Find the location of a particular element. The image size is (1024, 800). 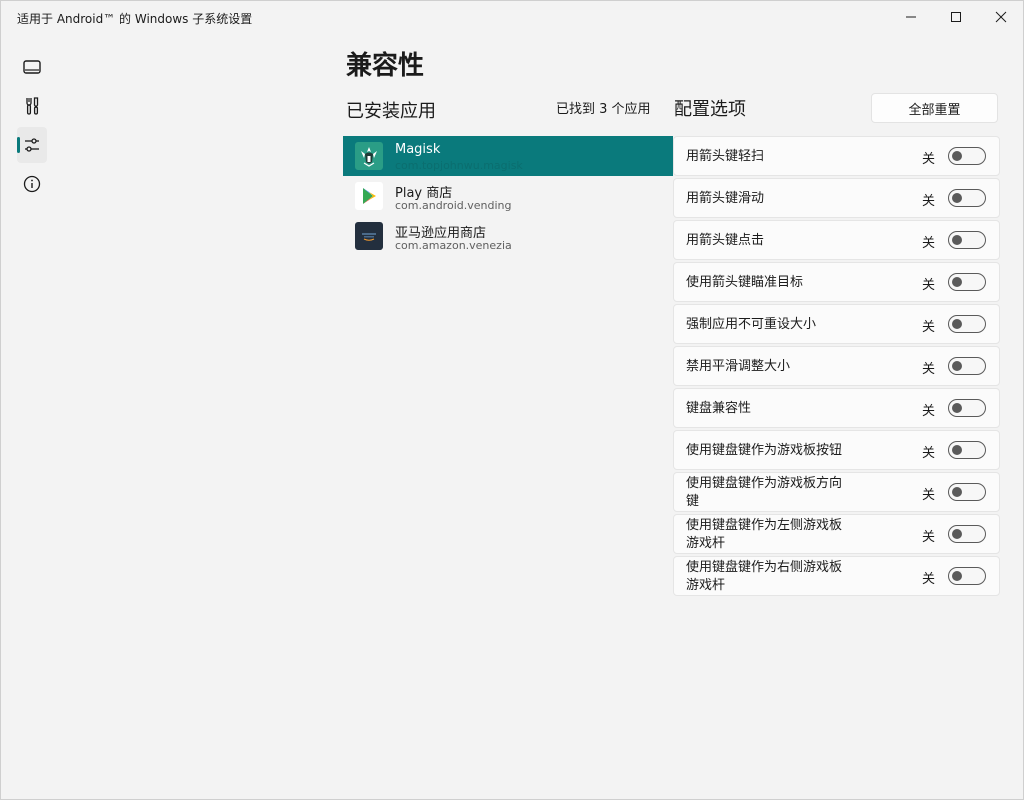

minimize-button is located at coordinates (911, 17).